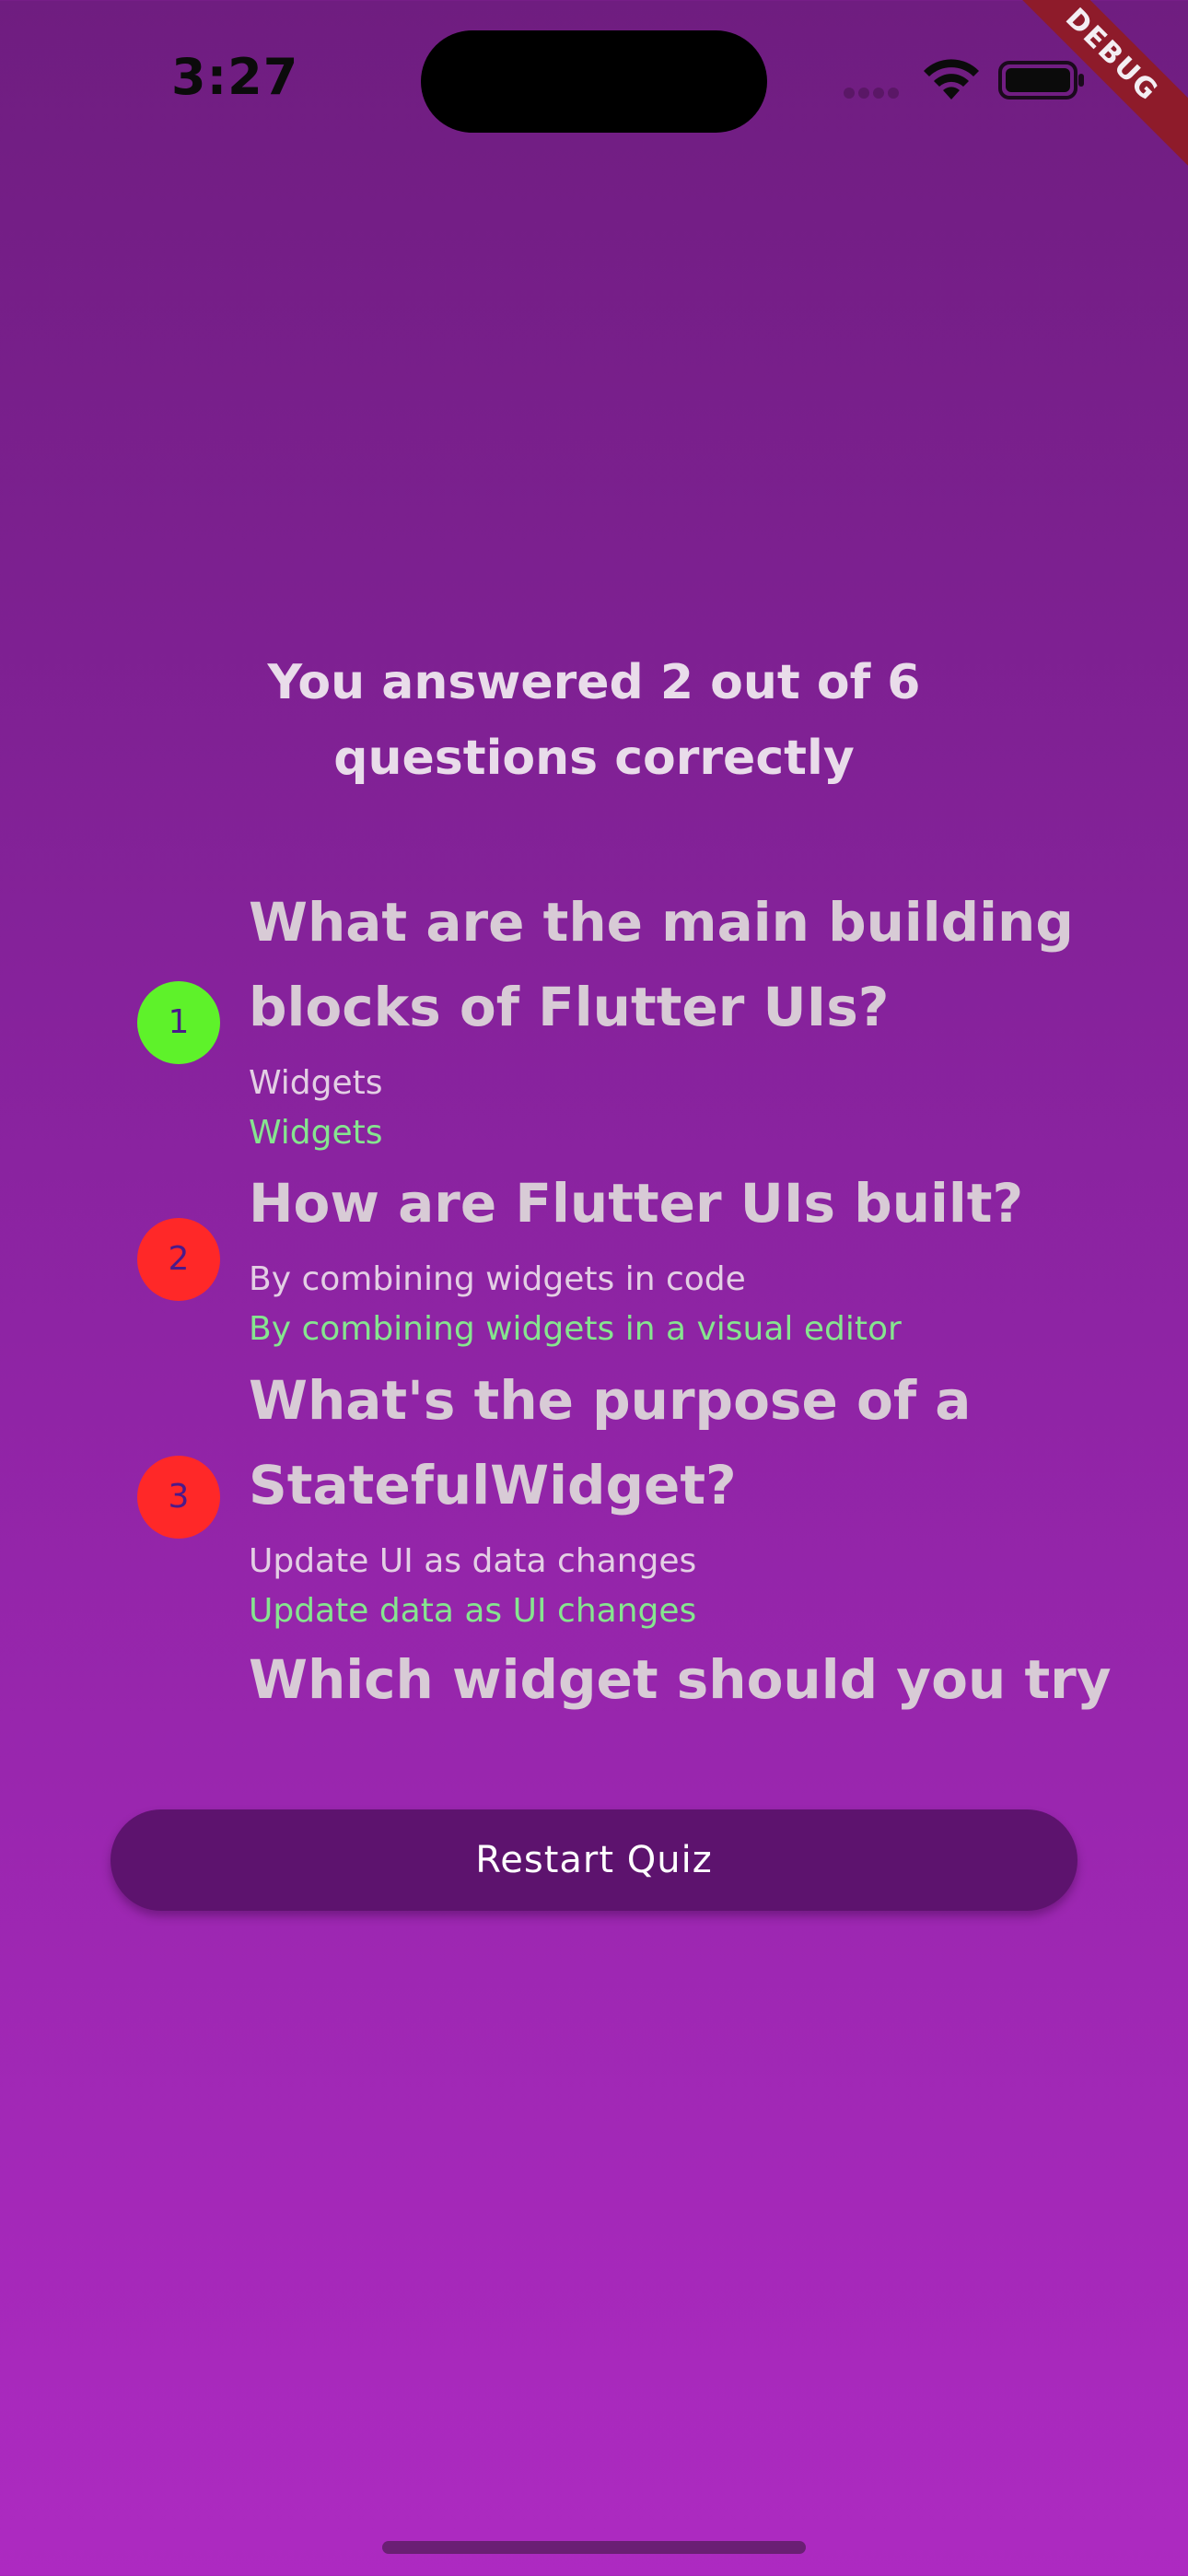 The height and width of the screenshot is (2576, 1188). I want to click on correct-answer: Update data as UI changes, so click(473, 1611).